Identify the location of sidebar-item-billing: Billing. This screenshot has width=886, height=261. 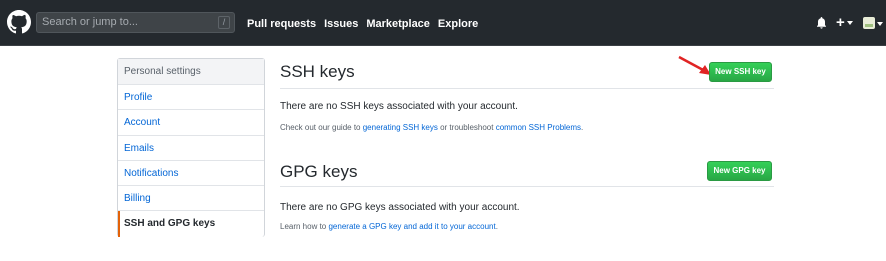
(191, 199).